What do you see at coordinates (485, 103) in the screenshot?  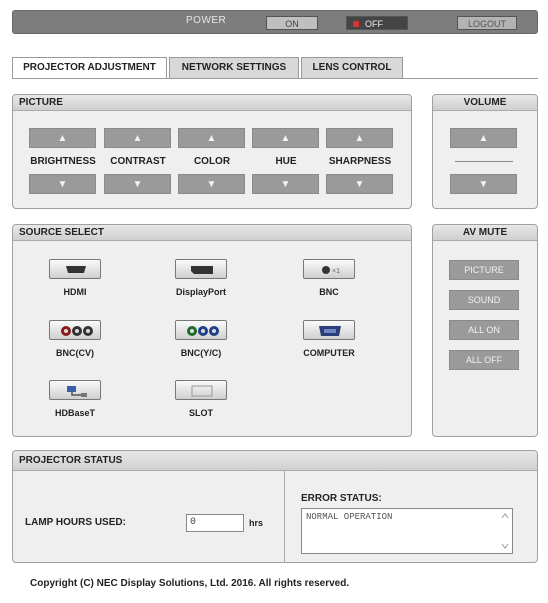 I see `volume-panel-title: VOLUME` at bounding box center [485, 103].